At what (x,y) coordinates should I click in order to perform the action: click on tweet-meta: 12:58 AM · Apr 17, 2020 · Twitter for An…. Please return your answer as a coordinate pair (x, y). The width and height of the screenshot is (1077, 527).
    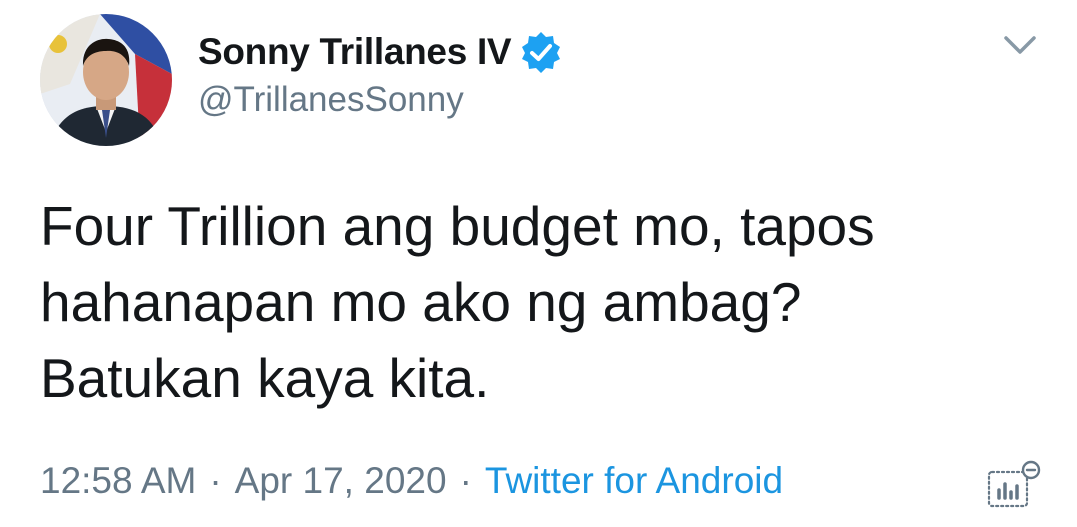
    Looking at the image, I should click on (411, 481).